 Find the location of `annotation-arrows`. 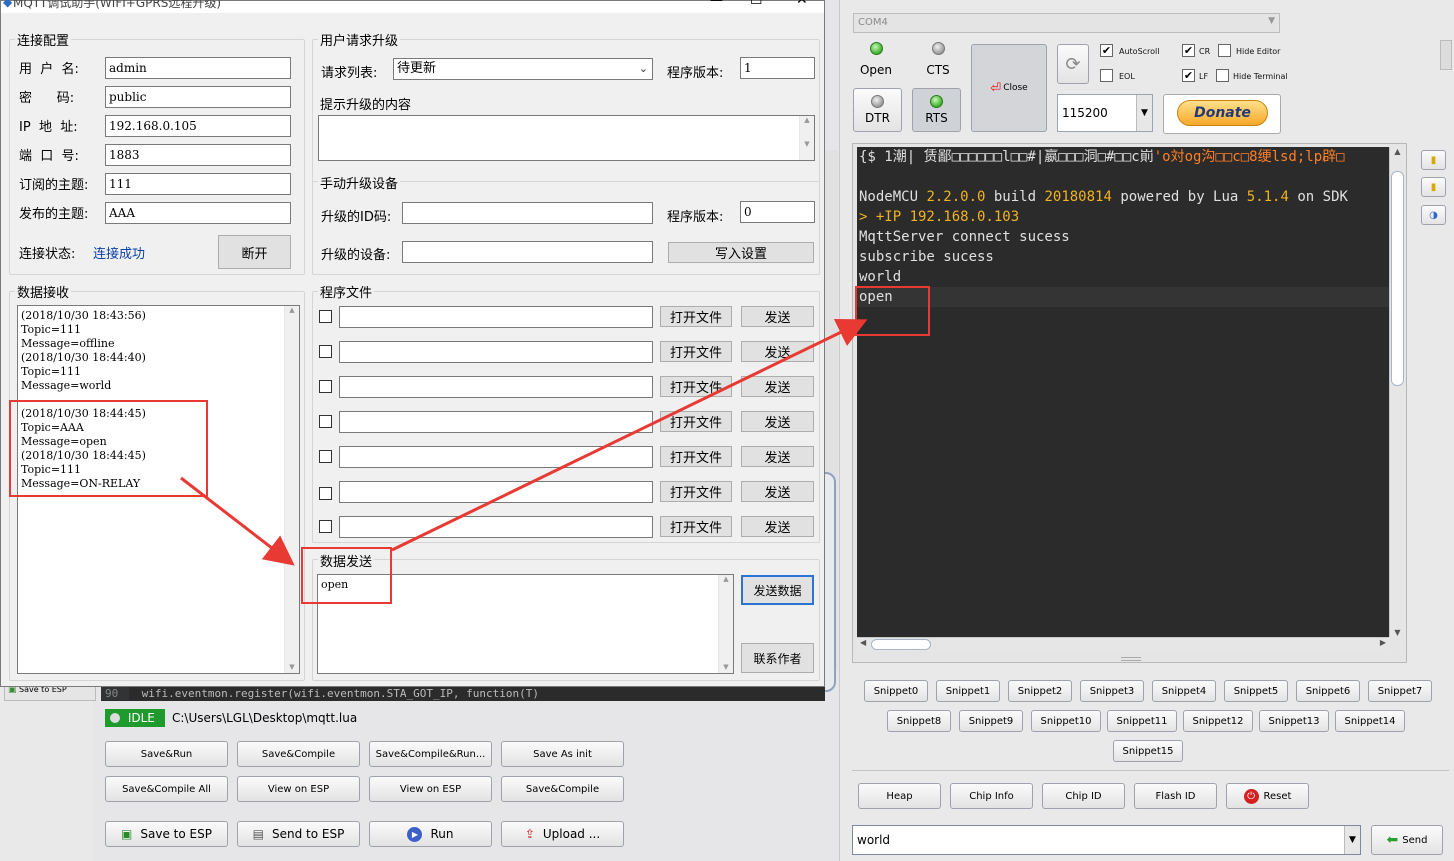

annotation-arrows is located at coordinates (524, 442).